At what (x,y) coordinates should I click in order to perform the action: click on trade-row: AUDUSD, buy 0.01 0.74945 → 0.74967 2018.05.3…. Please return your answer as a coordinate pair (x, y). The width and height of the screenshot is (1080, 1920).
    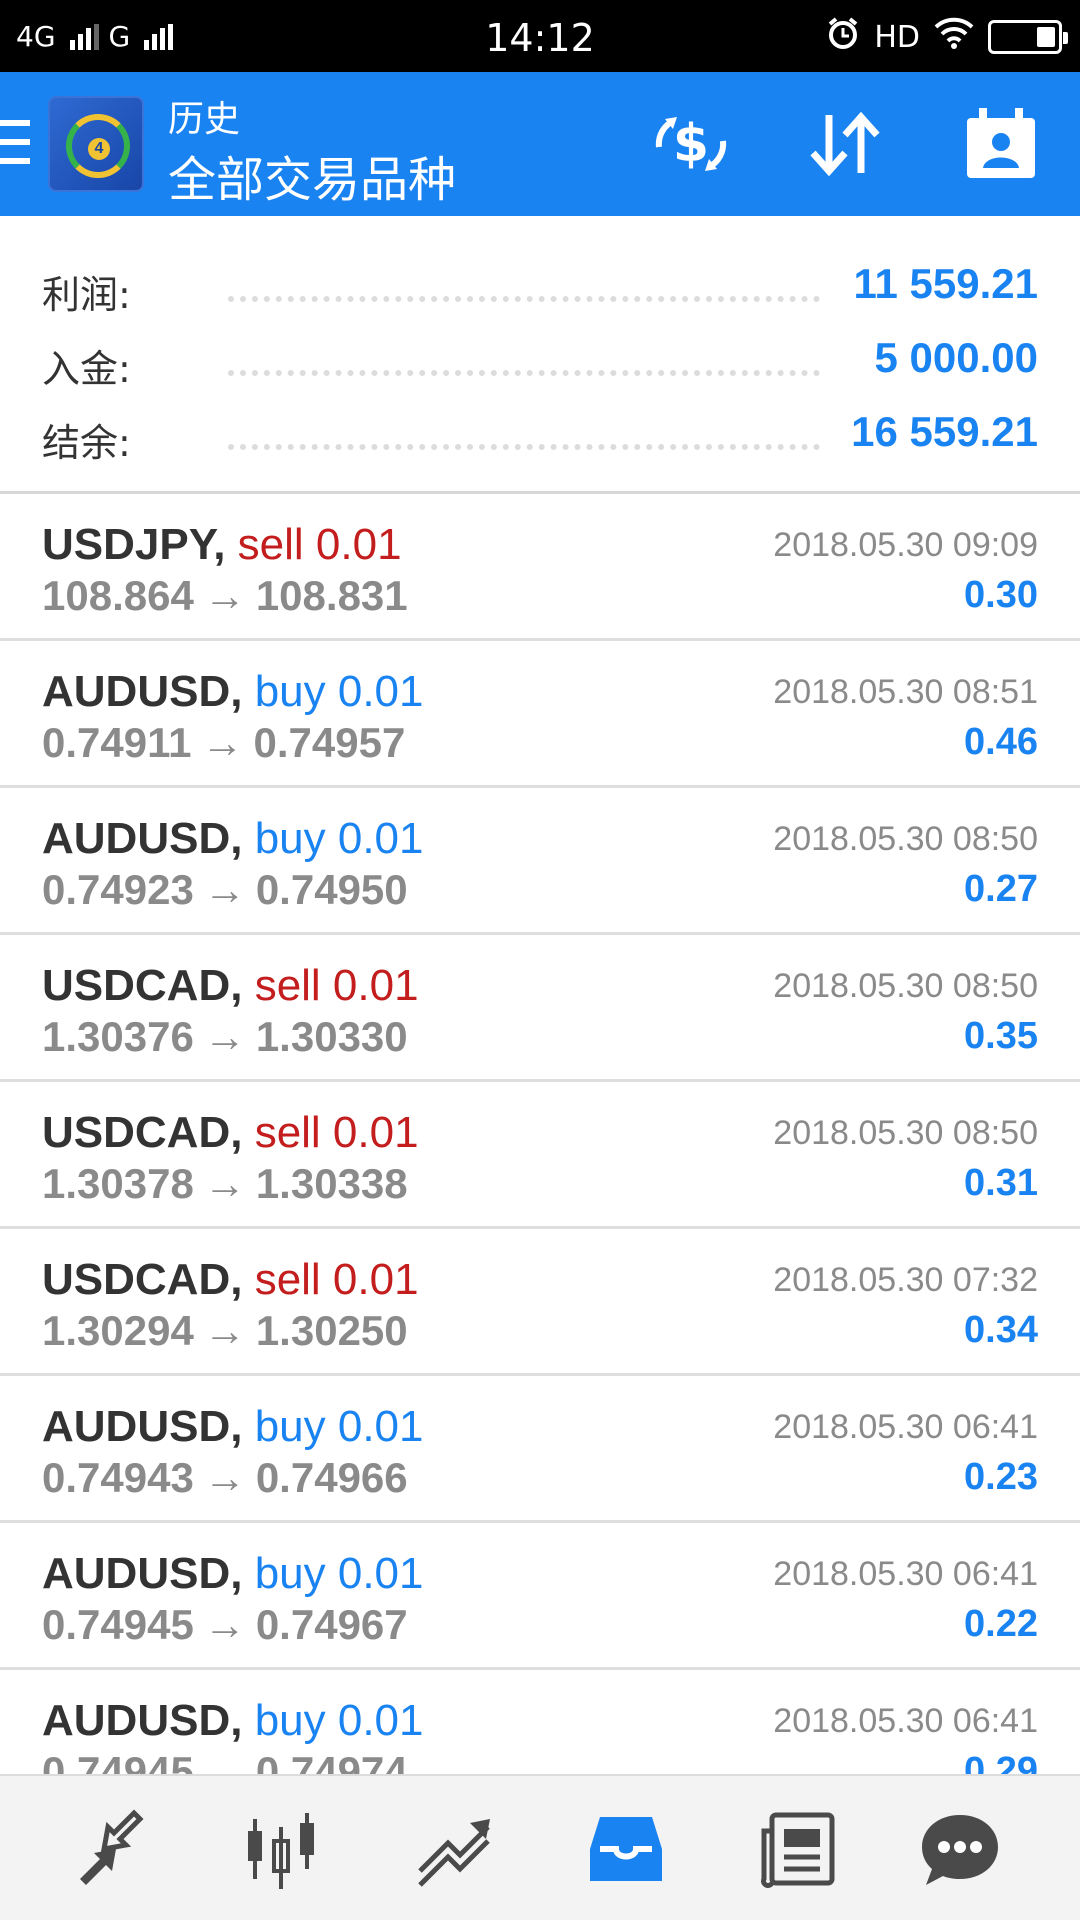
    Looking at the image, I should click on (540, 1596).